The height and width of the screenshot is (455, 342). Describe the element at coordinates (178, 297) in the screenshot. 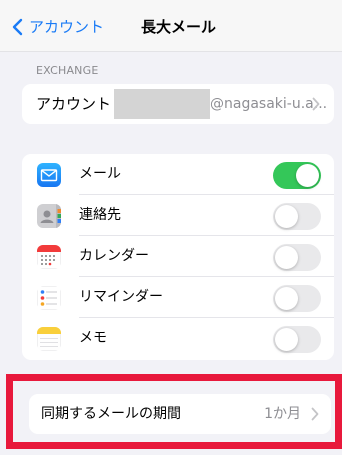

I see `toggle-row-reminders: リマインダー` at that location.